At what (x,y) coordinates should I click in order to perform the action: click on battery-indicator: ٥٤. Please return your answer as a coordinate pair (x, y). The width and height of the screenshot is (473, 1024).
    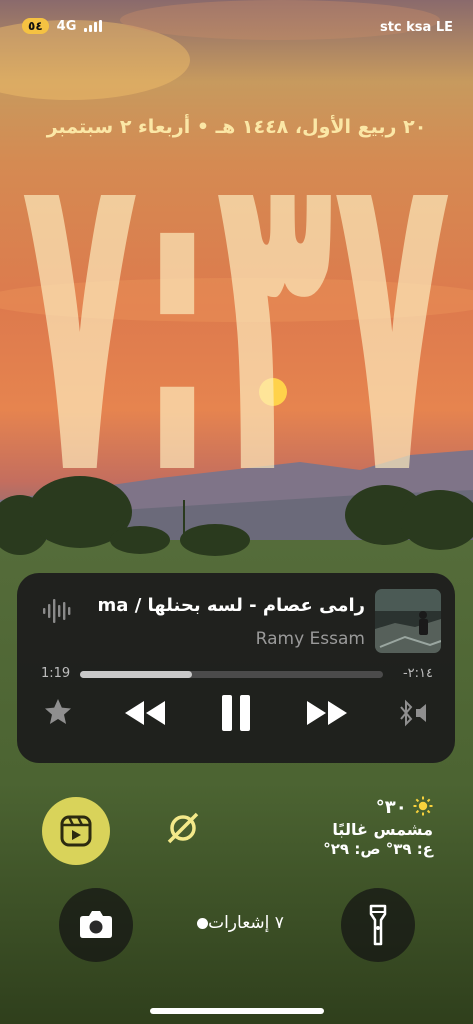
    Looking at the image, I should click on (35, 26).